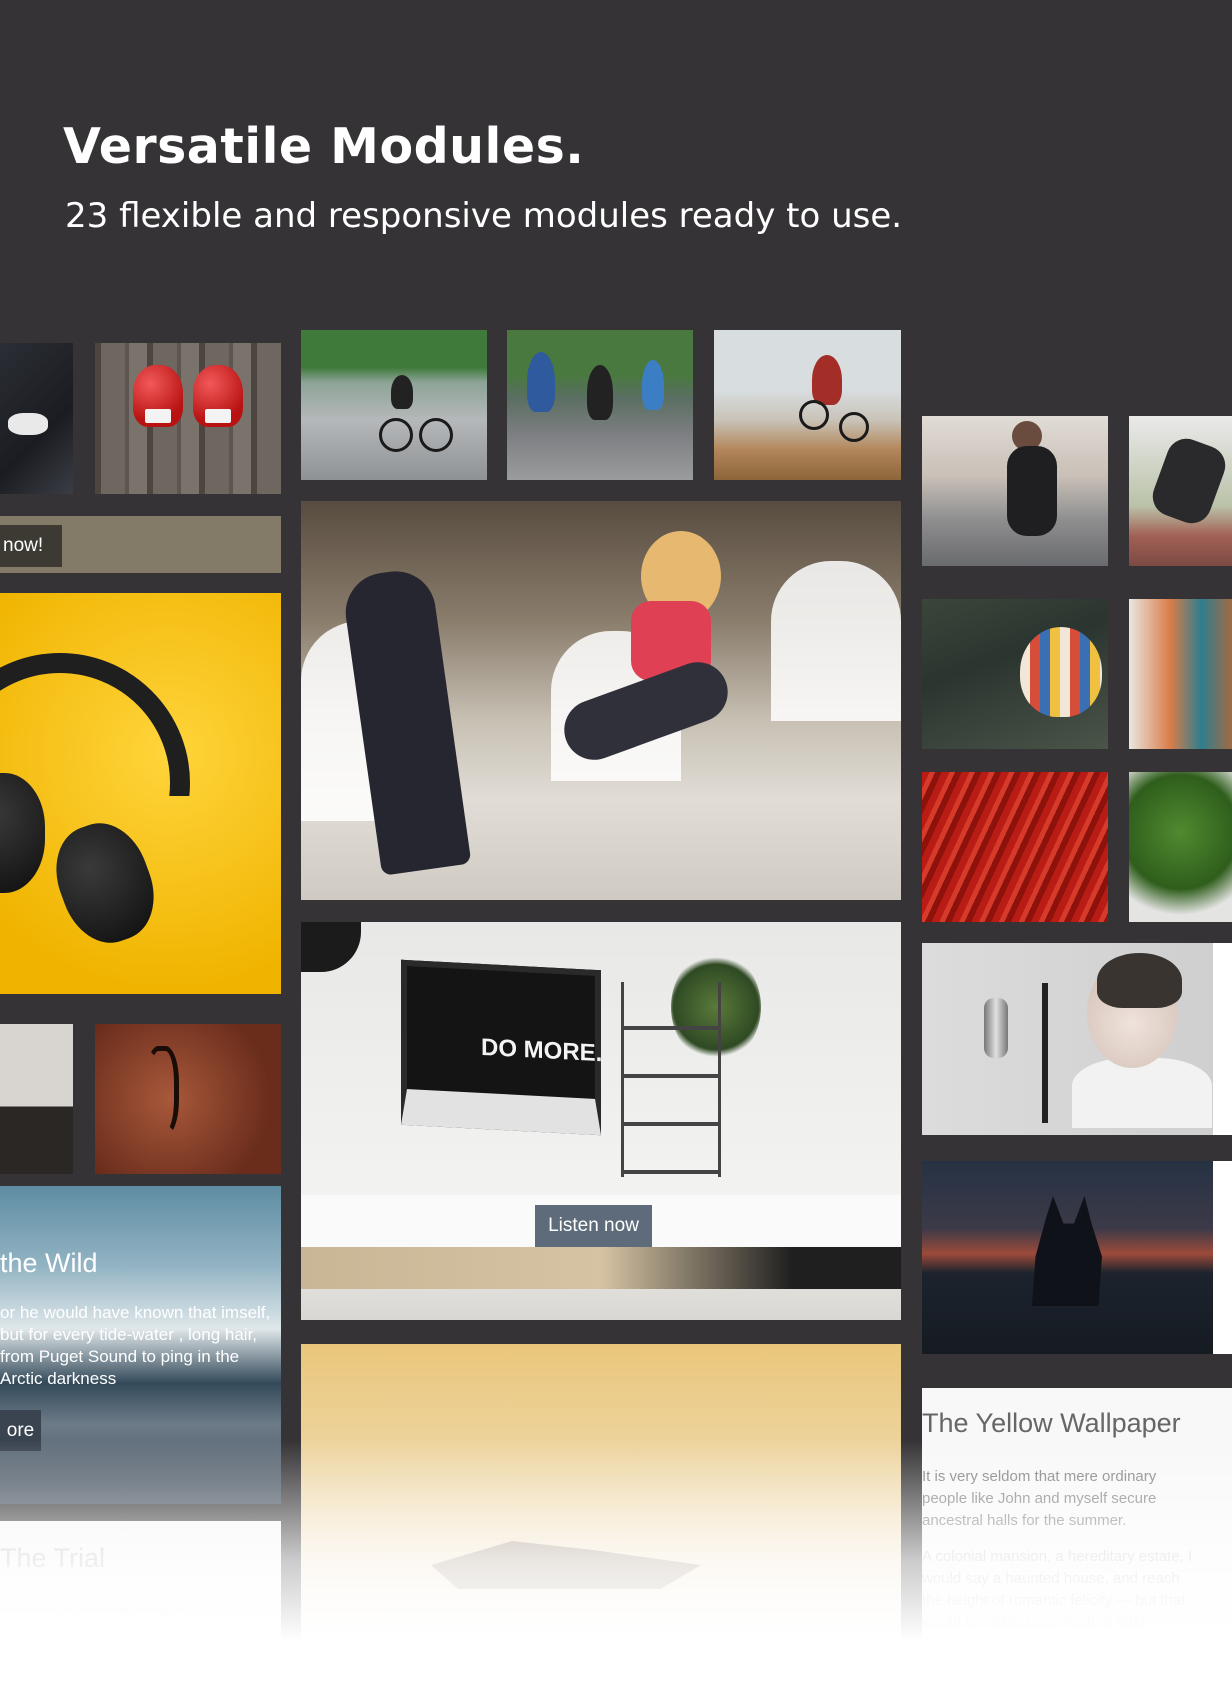 This screenshot has width=1232, height=1708. What do you see at coordinates (593, 1226) in the screenshot?
I see `listen-now-button: Listen now` at bounding box center [593, 1226].